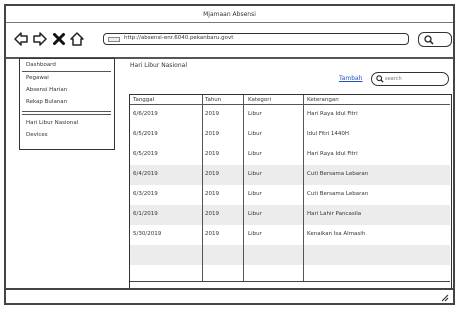 The width and height of the screenshot is (459, 309). Describe the element at coordinates (290, 175) in the screenshot. I see `table-row: 6/4/2019 2019 Libur Cuti Bersama Lebaran` at that location.